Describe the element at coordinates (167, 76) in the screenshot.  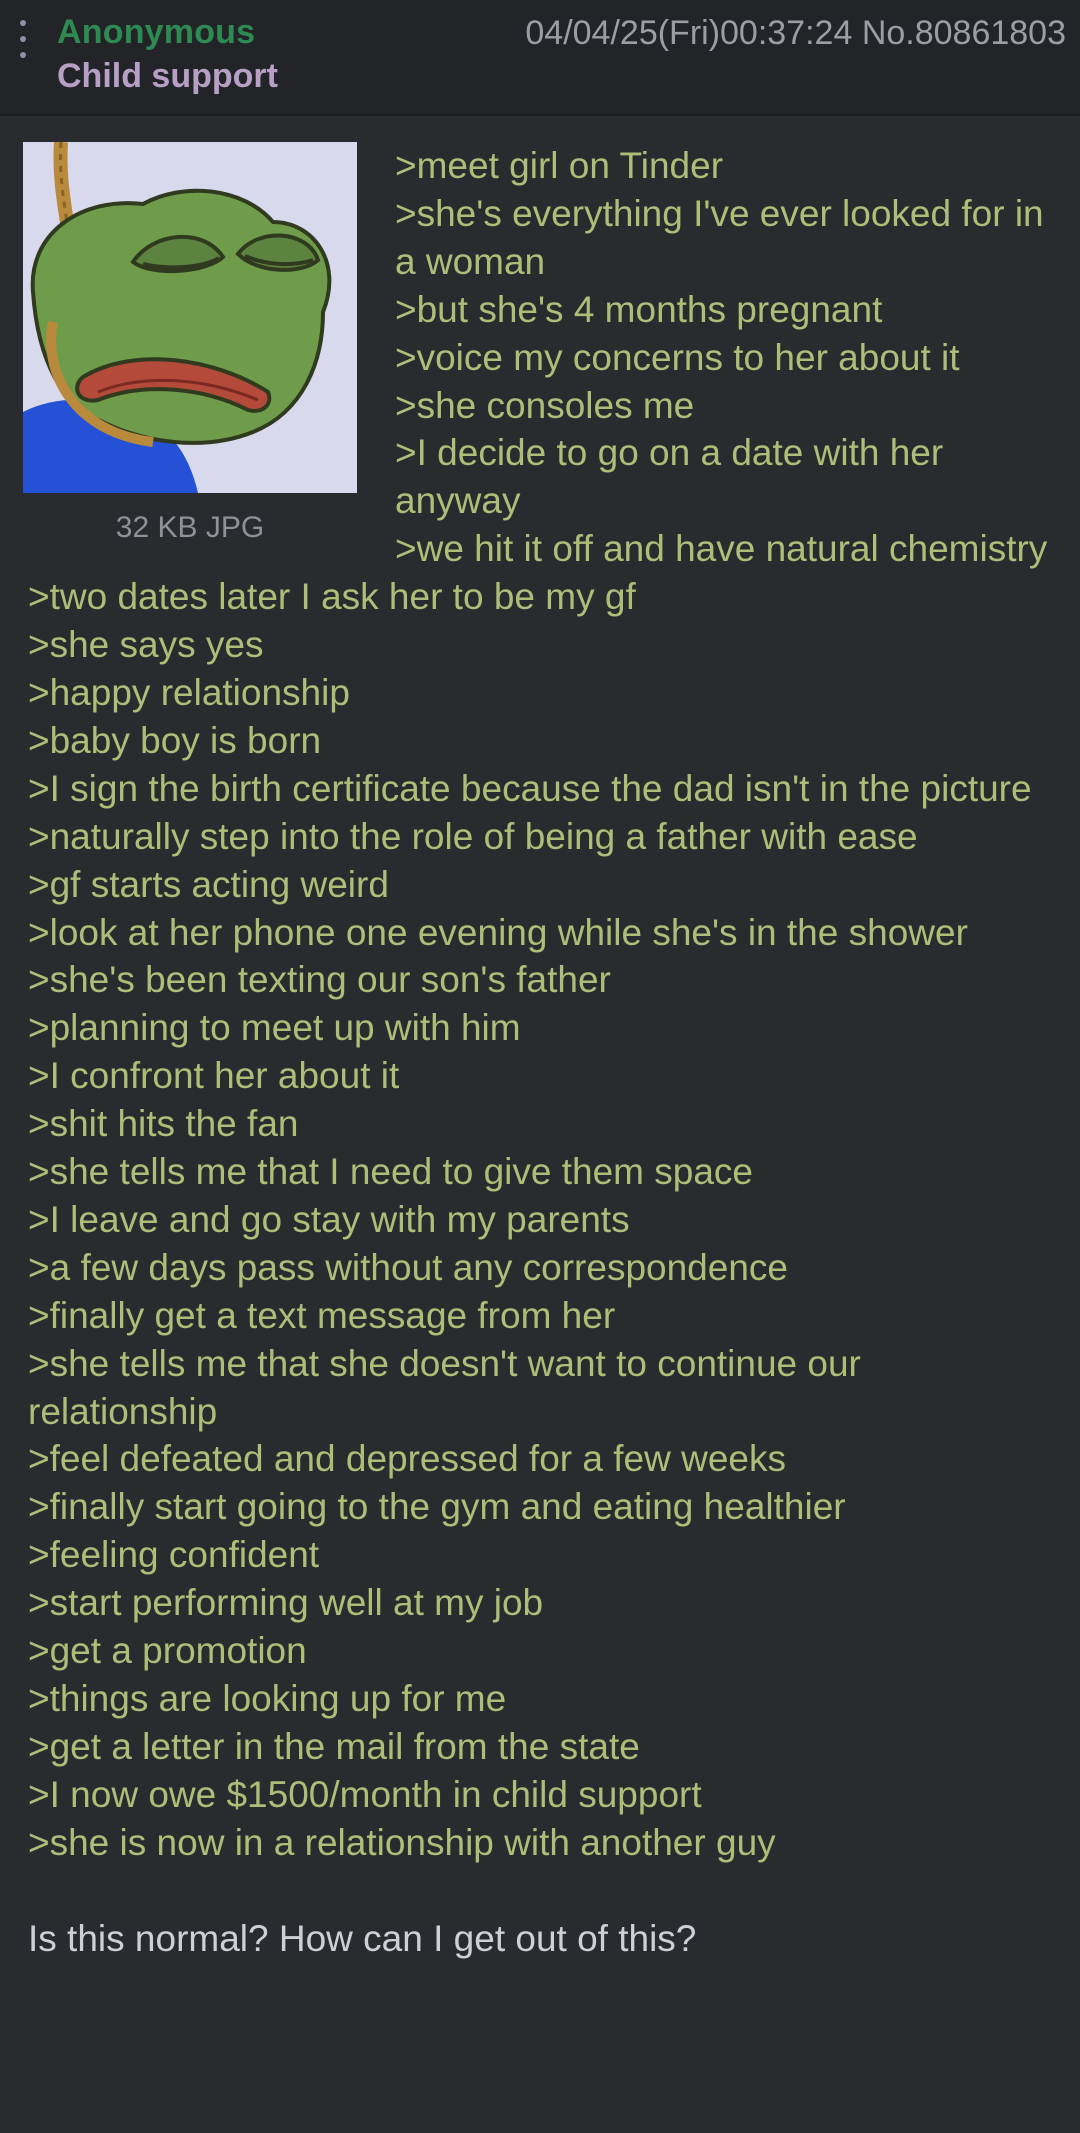
I see `post-subject: Child support` at that location.